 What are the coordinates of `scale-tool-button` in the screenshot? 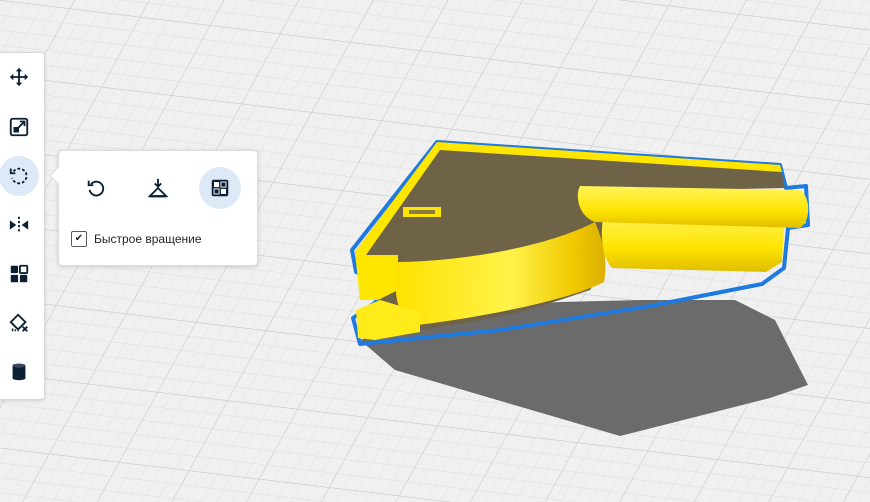 It's located at (19, 127).